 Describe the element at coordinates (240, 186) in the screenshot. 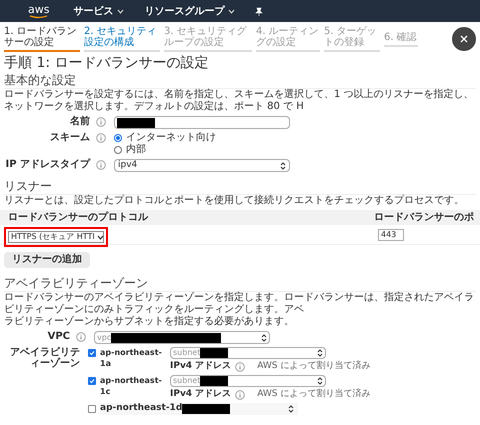

I see `section-heading: リスナー` at that location.